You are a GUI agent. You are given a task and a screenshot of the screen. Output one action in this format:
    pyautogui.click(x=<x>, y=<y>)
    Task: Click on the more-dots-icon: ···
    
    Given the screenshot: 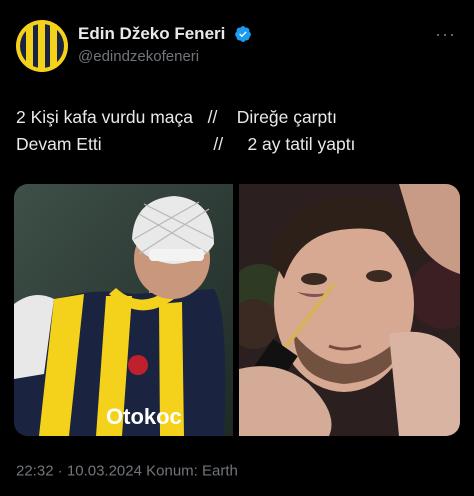 What is the action you would take?
    pyautogui.click(x=445, y=34)
    